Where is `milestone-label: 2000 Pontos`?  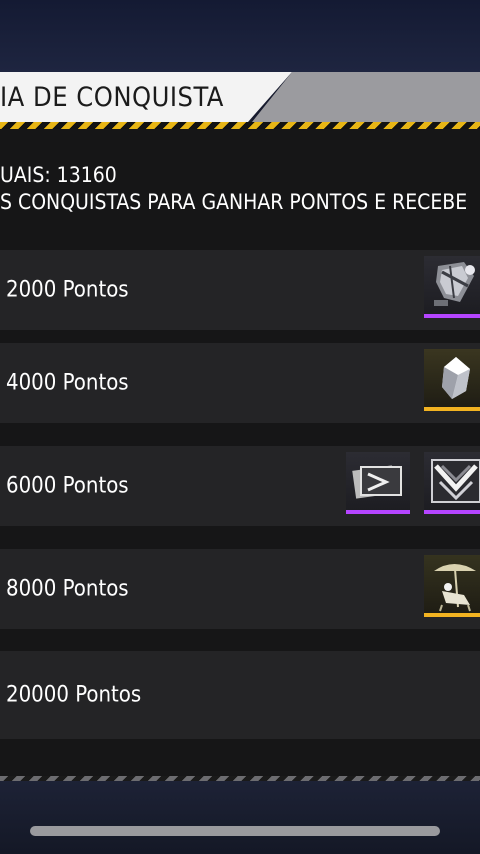 milestone-label: 2000 Pontos is located at coordinates (67, 290).